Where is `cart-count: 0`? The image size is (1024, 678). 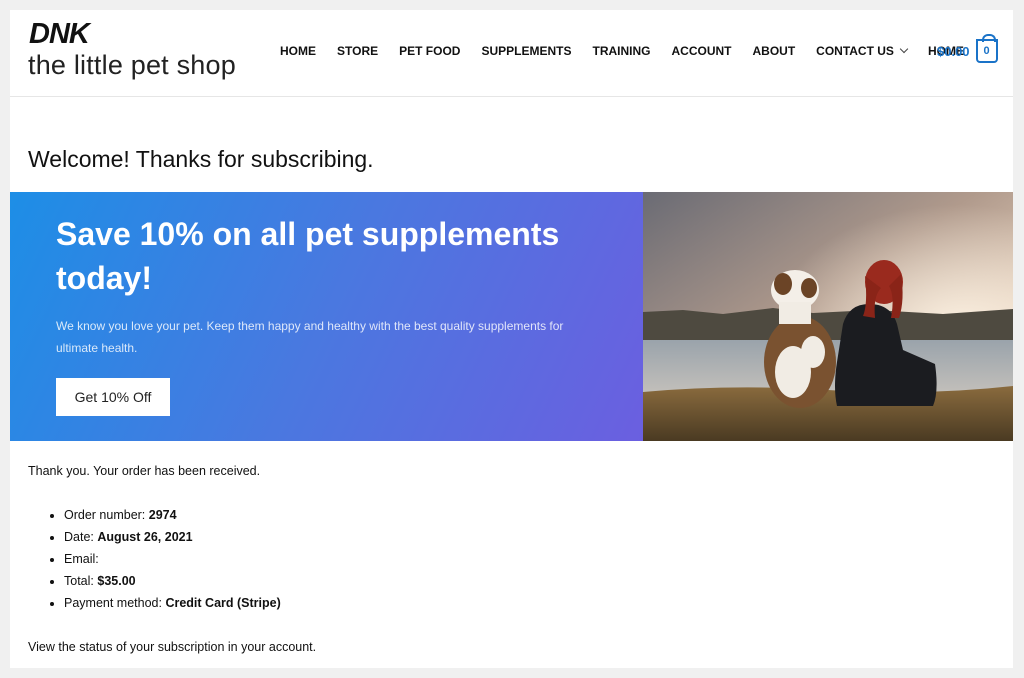
cart-count: 0 is located at coordinates (986, 51).